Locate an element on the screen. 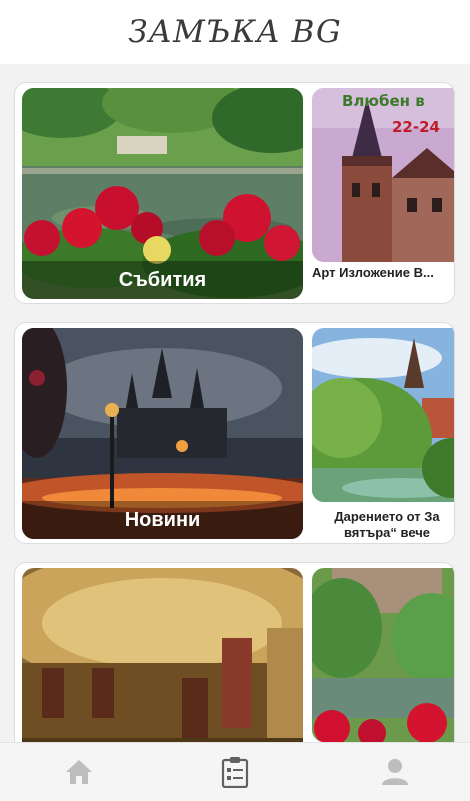  banner-date-text: 22-24 is located at coordinates (416, 127).